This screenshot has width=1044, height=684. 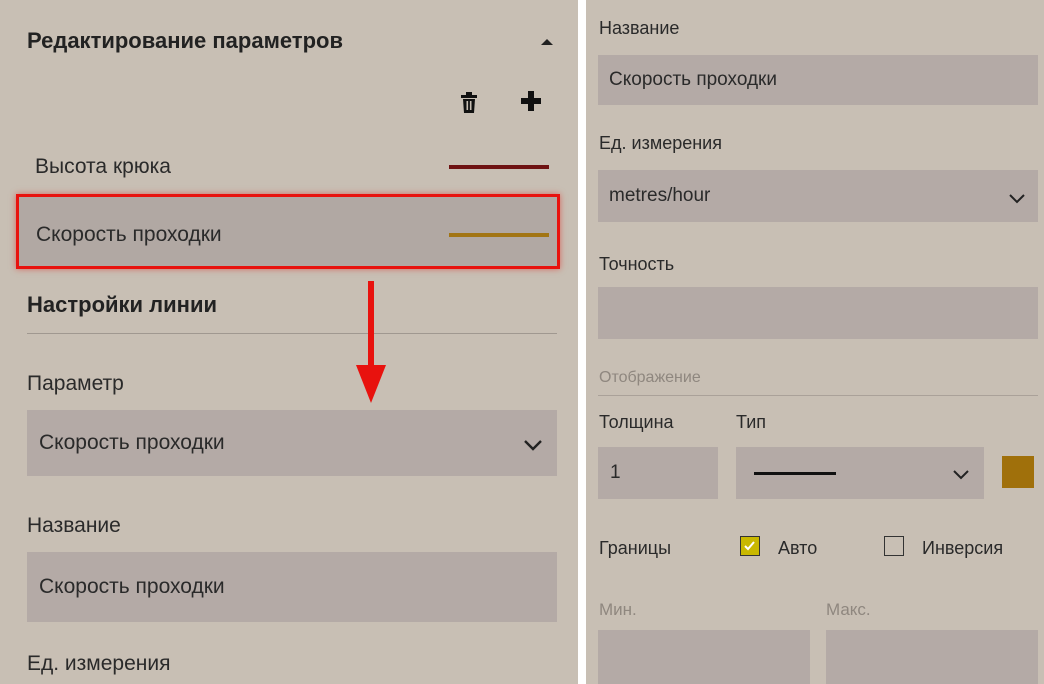 I want to click on min-label: Мин., so click(x=618, y=609).